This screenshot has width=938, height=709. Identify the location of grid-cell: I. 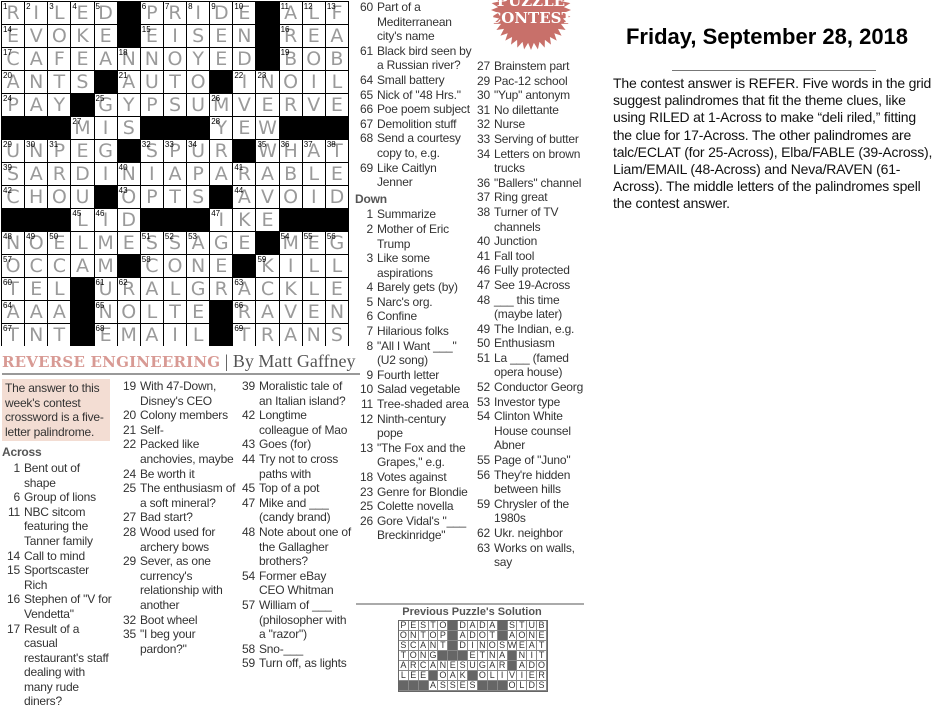
(198, 13).